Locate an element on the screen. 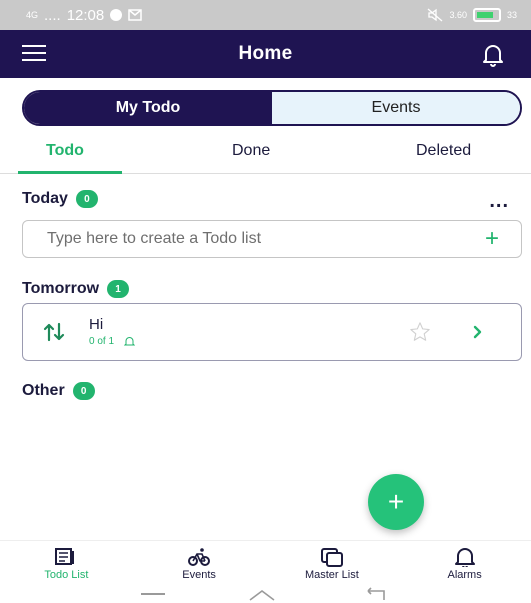  segment-events: Events is located at coordinates (396, 108).